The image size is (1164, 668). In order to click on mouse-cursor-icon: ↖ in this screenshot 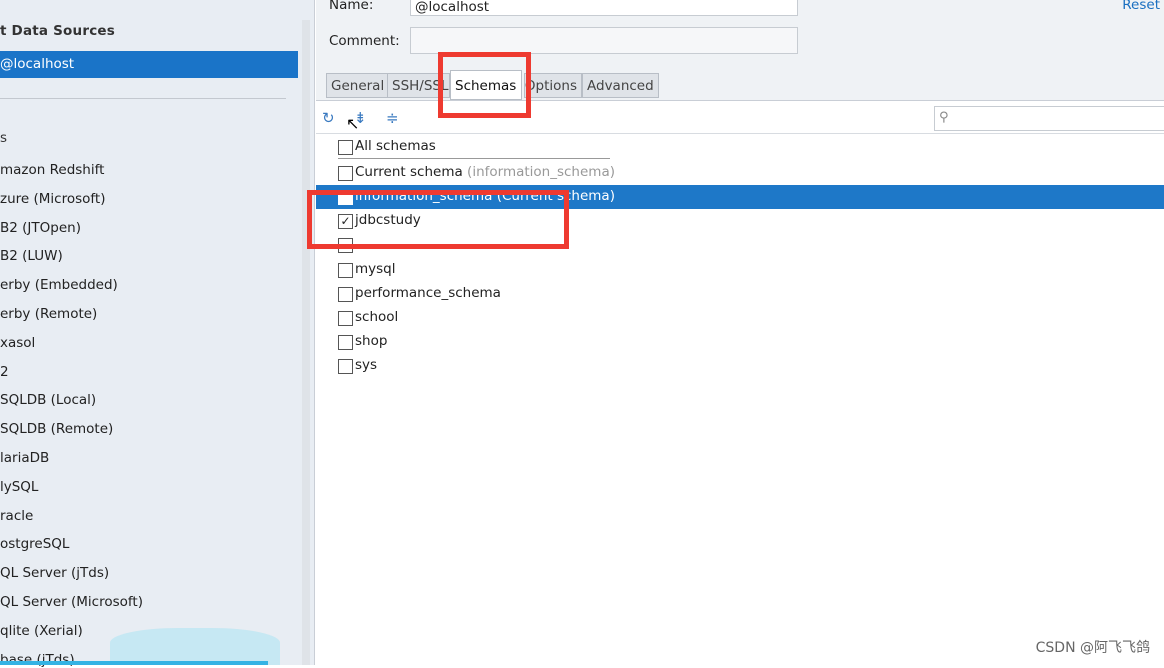, I will do `click(353, 123)`.